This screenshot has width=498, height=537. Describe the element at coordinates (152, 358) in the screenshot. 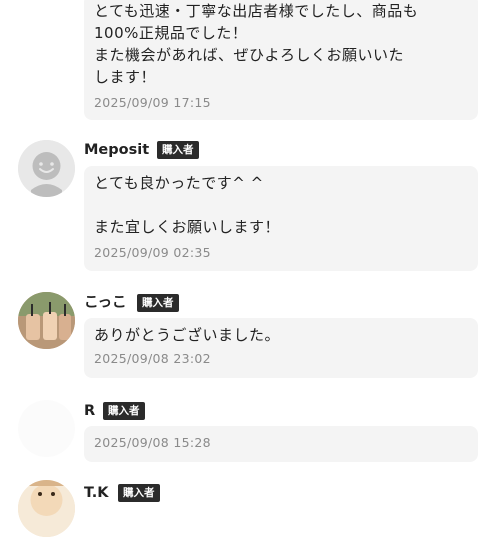

I see `review-timestamp: 2025/09/08 23:02` at that location.